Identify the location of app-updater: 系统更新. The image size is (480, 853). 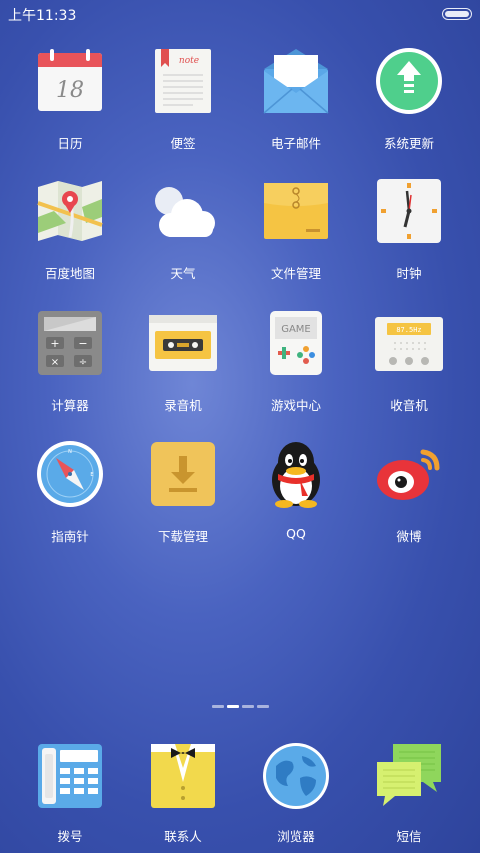
(409, 104).